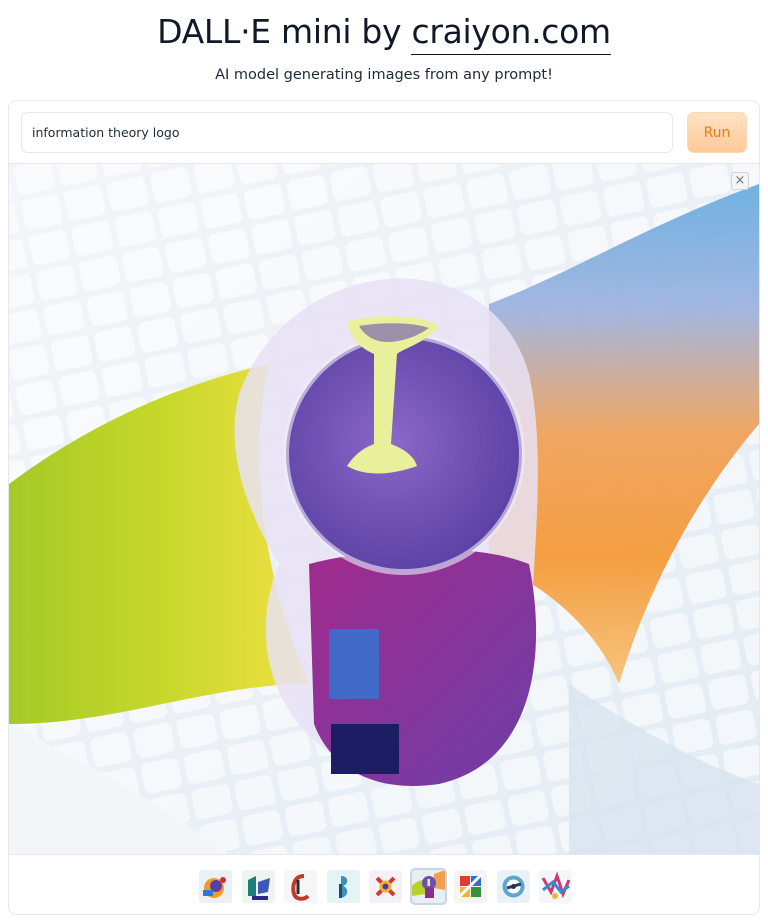 Image resolution: width=768 pixels, height=924 pixels. I want to click on close-icon: ×, so click(740, 181).